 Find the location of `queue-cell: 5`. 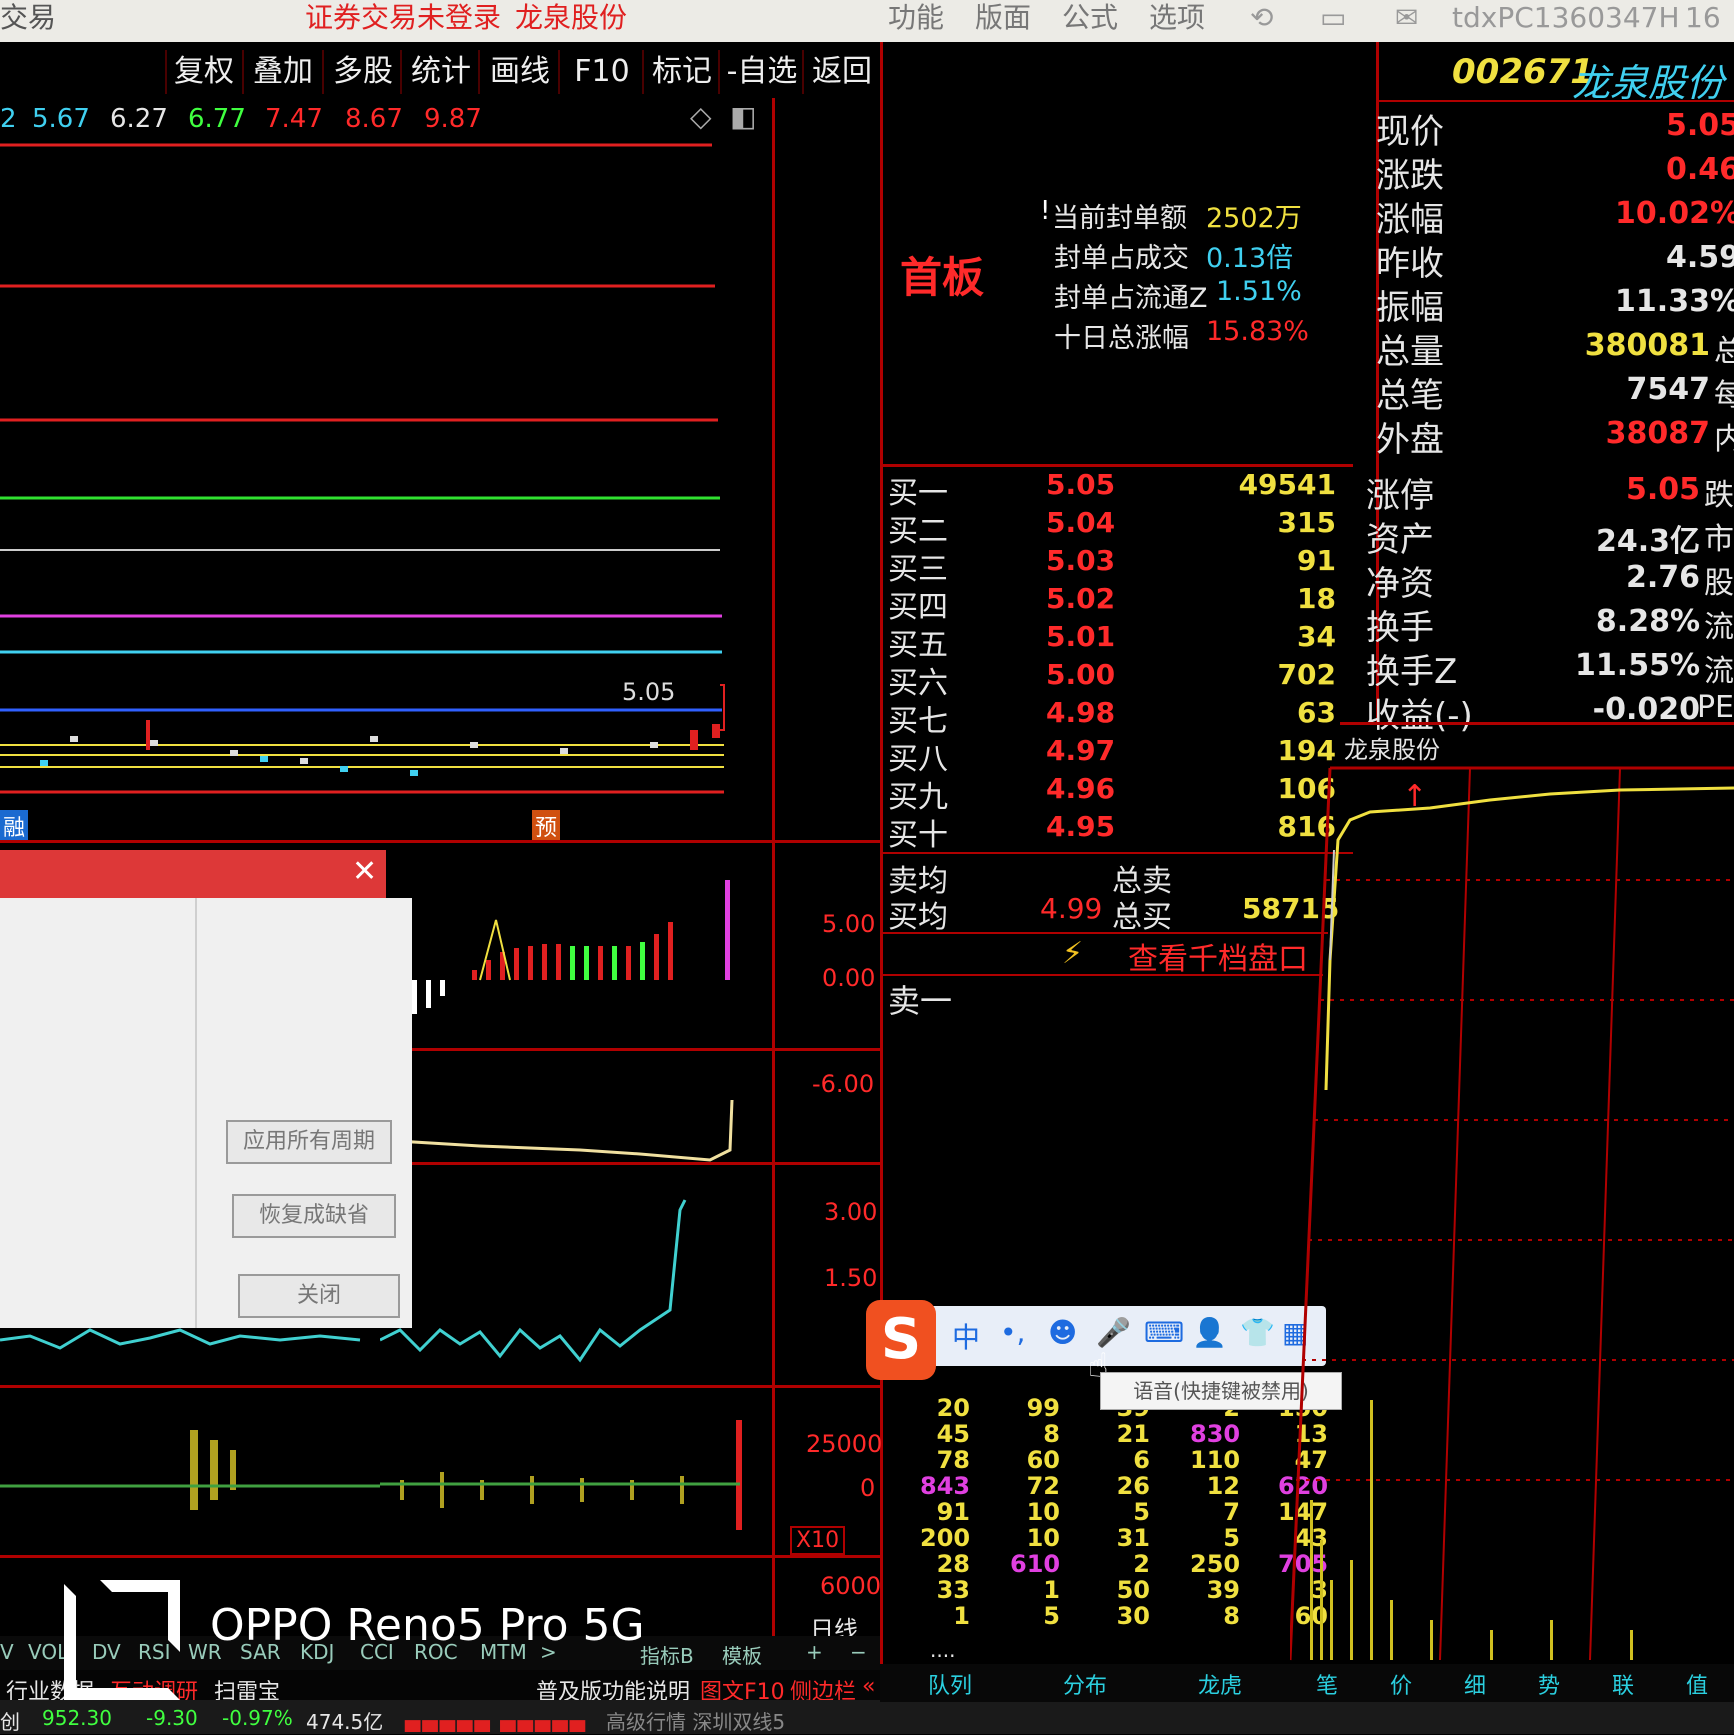

queue-cell: 5 is located at coordinates (1051, 1616).